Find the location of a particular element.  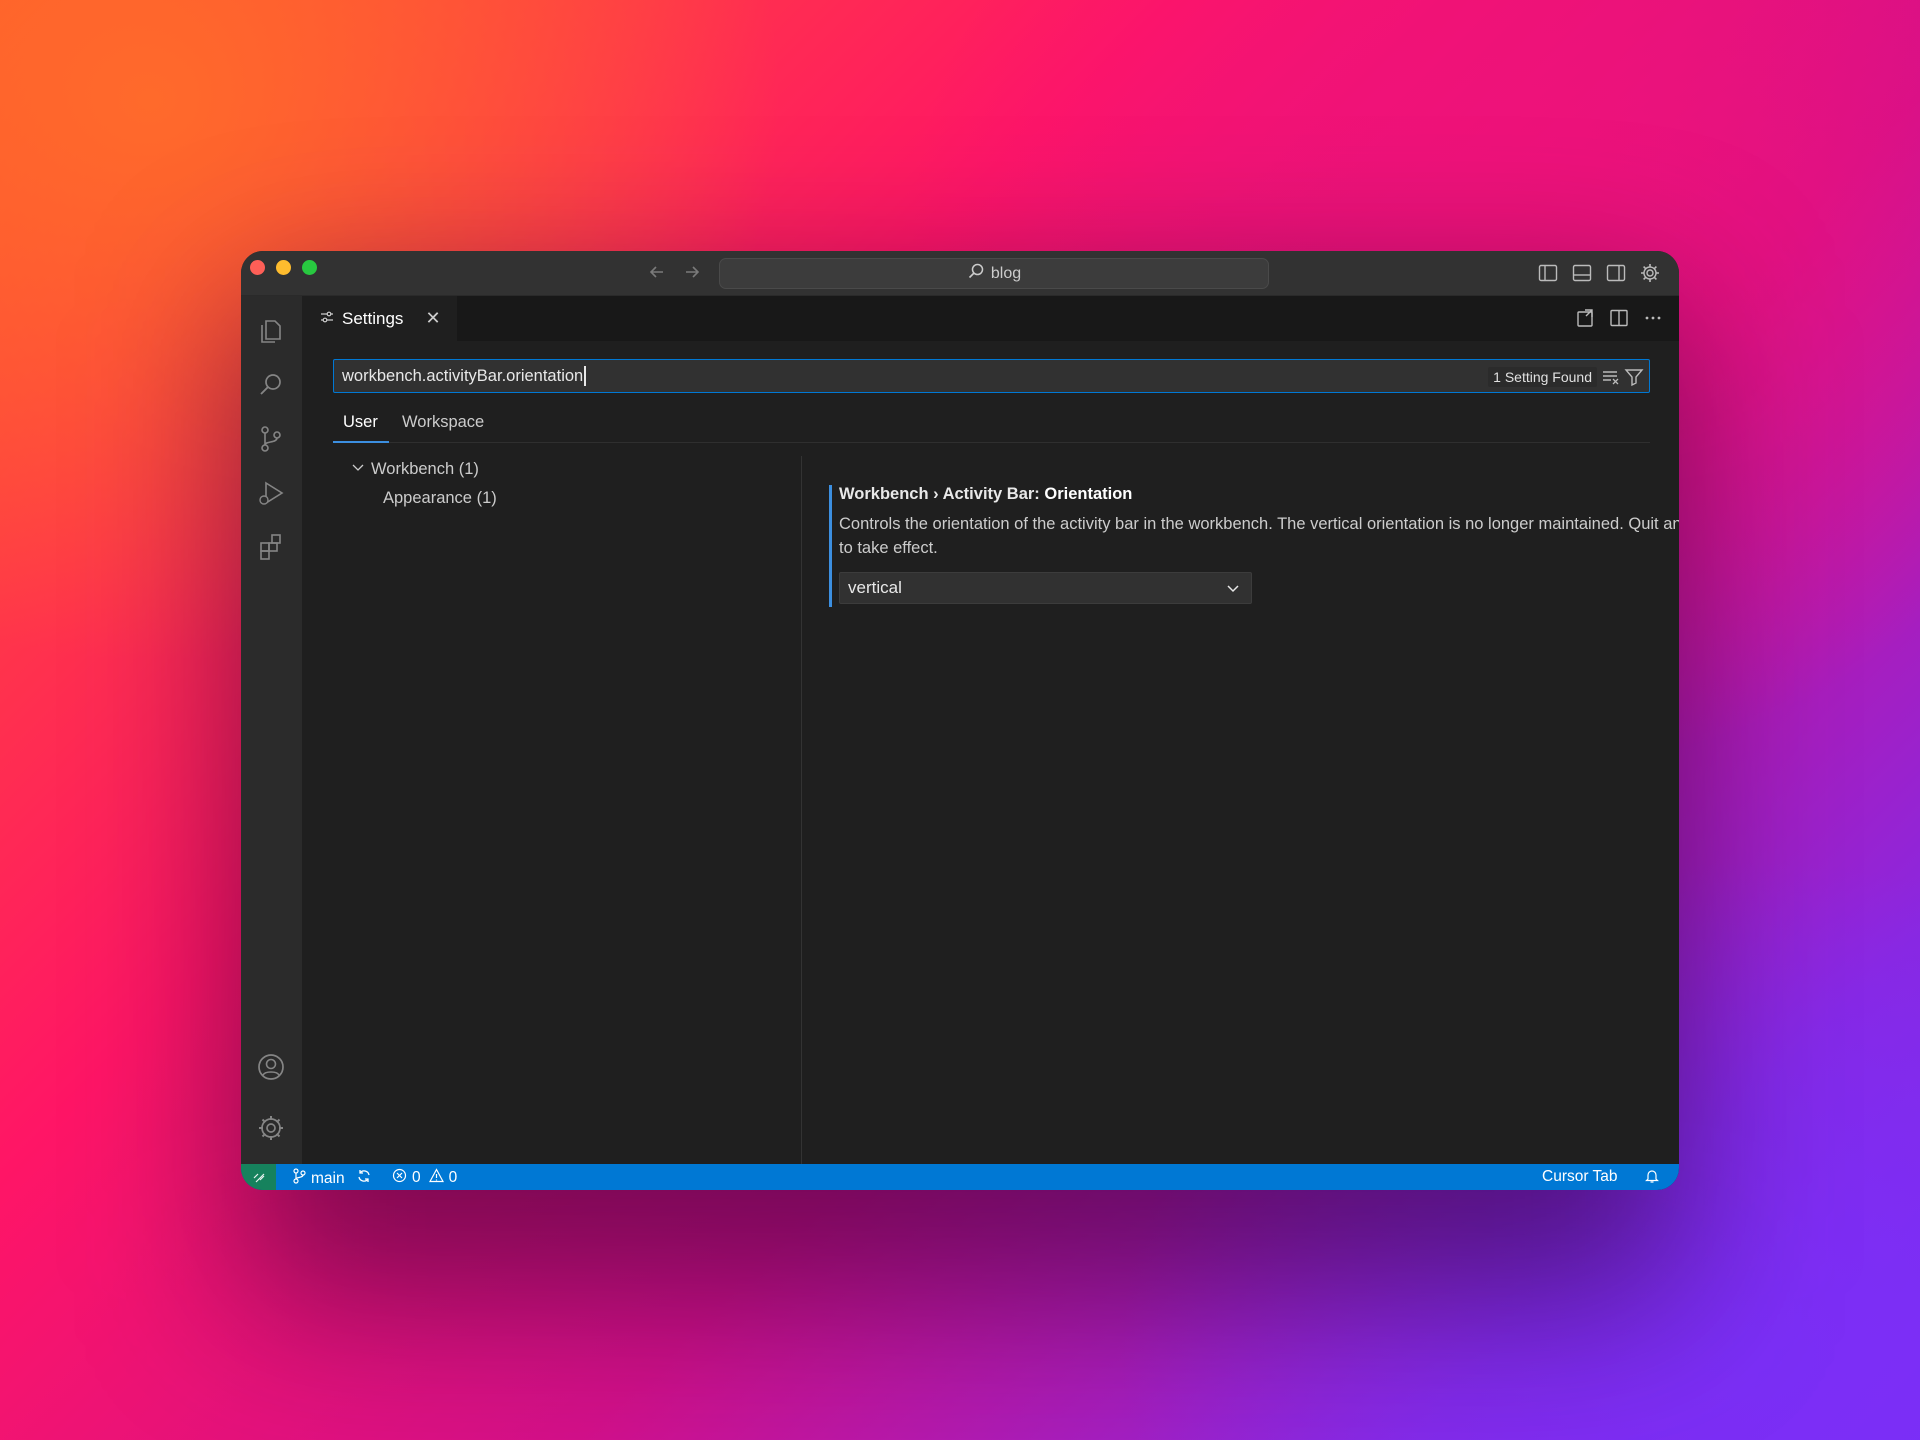

text-caret is located at coordinates (585, 376).